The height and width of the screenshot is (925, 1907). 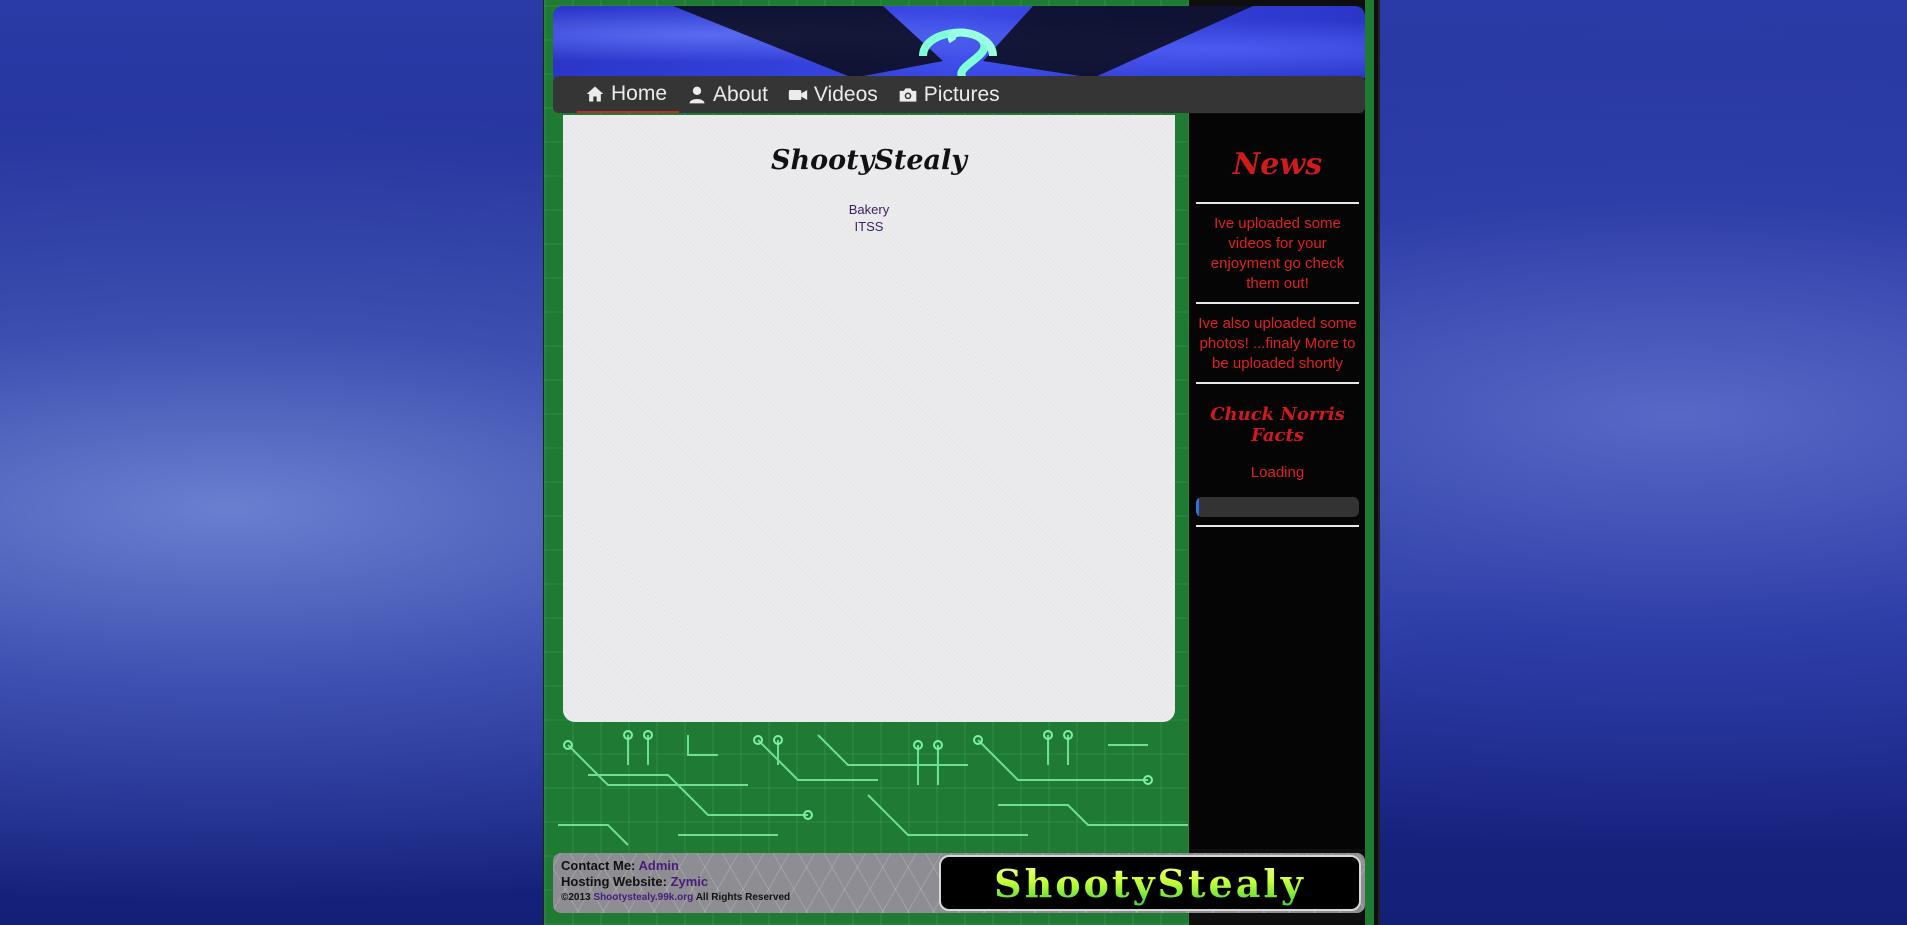 I want to click on nav-about: About, so click(x=729, y=94).